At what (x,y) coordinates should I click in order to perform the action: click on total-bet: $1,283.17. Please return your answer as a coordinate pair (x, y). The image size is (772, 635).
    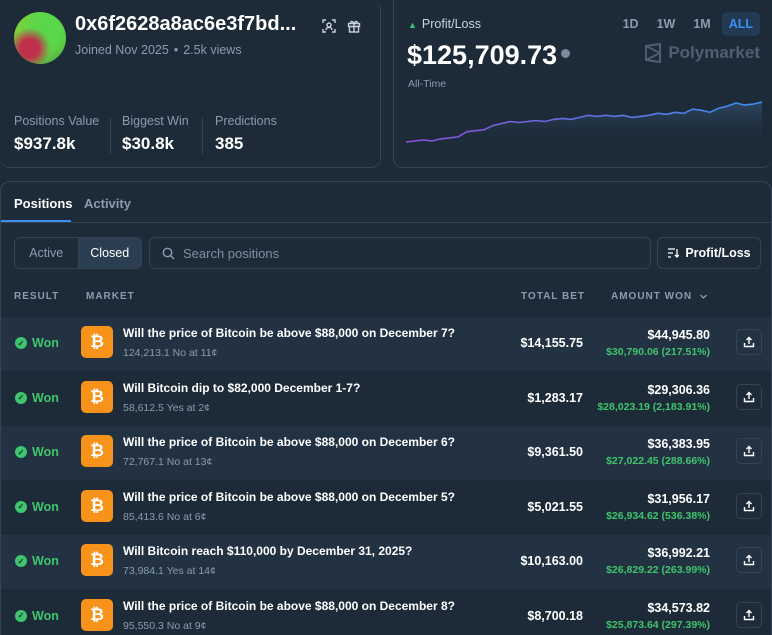
    Looking at the image, I should click on (555, 397).